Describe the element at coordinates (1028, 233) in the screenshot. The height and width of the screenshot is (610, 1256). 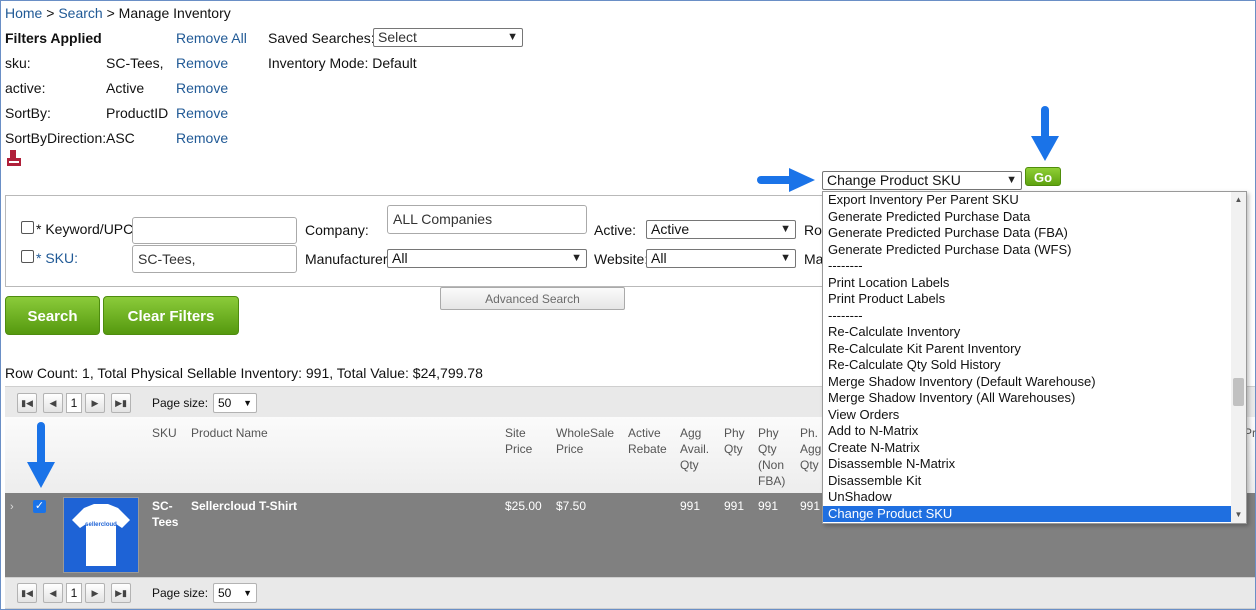
I see `dropdown-option: Generate Predicted Purchase Data (FBA)` at that location.